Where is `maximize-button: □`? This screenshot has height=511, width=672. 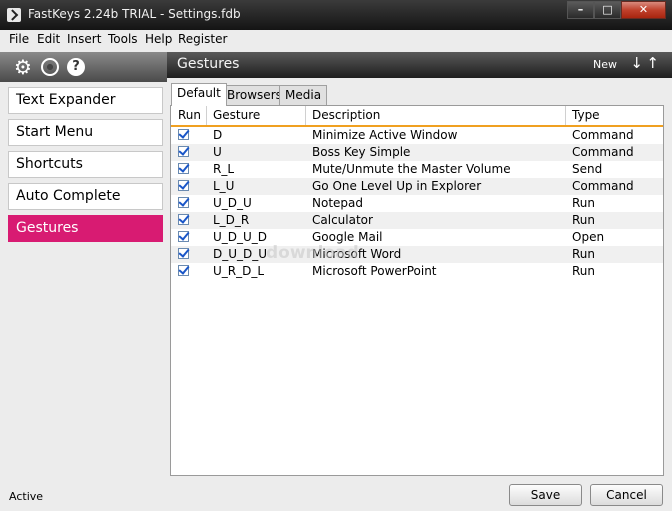
maximize-button: □ is located at coordinates (607, 10).